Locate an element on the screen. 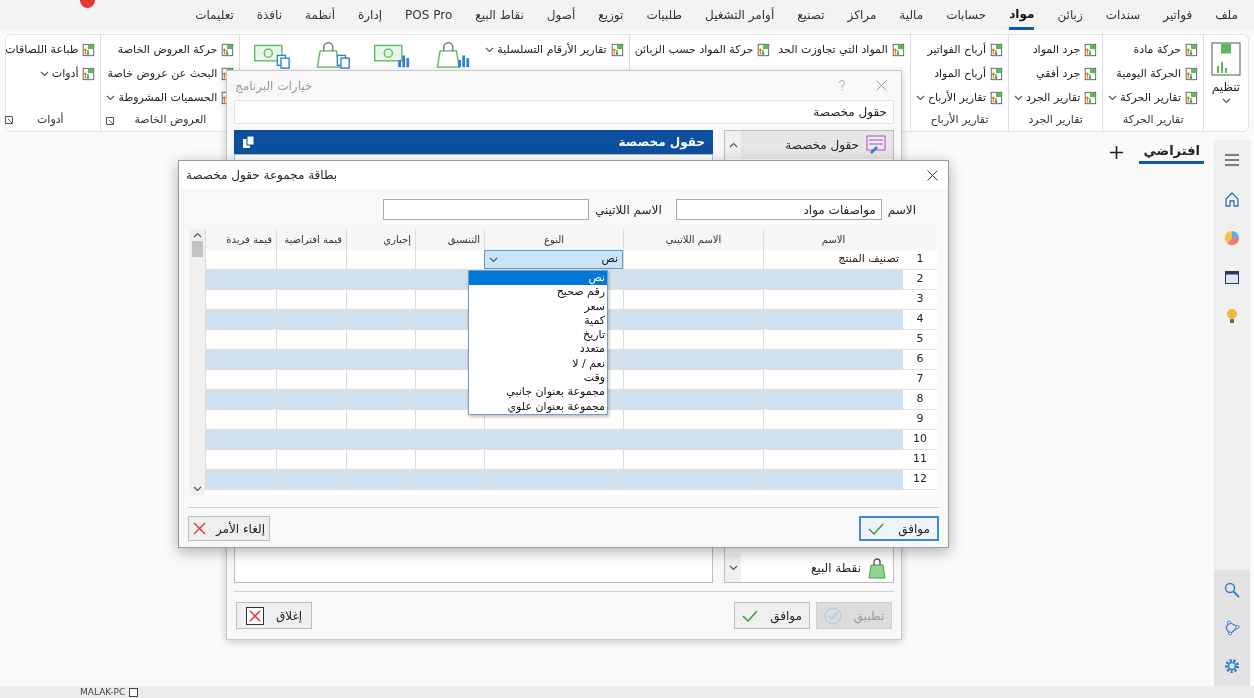  table-cell: تصنيف المنتج is located at coordinates (833, 259).